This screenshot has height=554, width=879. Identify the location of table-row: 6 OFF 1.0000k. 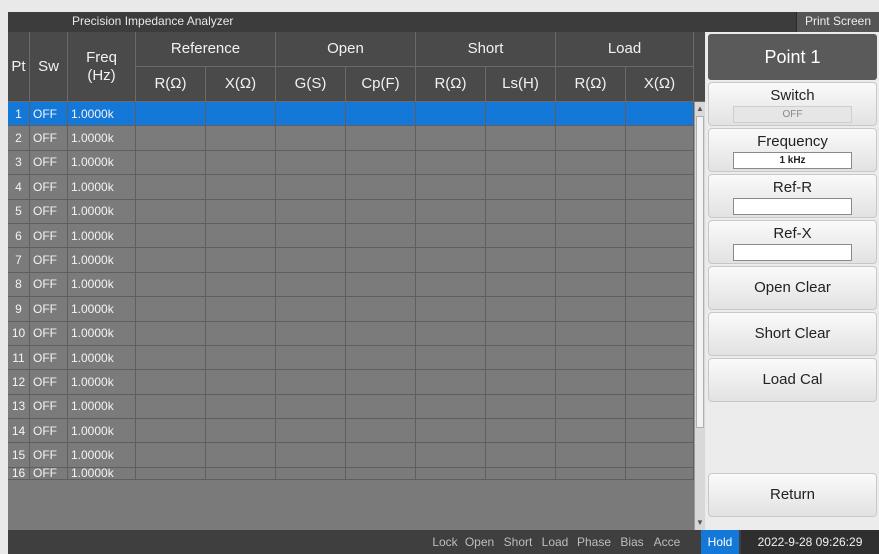
(351, 236).